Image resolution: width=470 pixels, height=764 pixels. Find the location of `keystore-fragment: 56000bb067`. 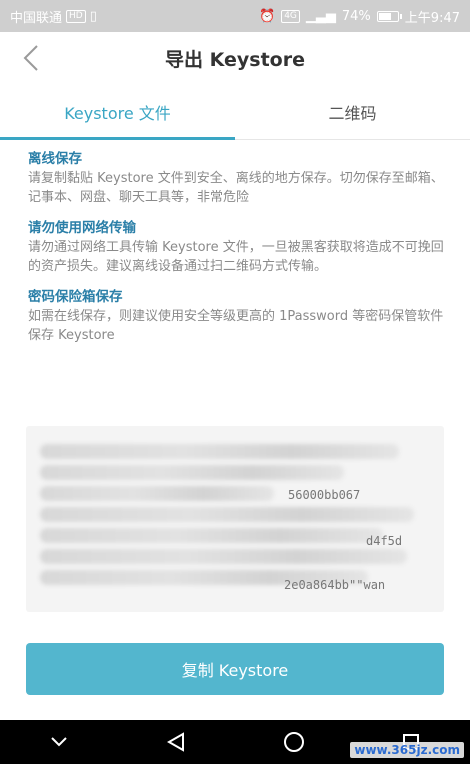

keystore-fragment: 56000bb067 is located at coordinates (324, 495).